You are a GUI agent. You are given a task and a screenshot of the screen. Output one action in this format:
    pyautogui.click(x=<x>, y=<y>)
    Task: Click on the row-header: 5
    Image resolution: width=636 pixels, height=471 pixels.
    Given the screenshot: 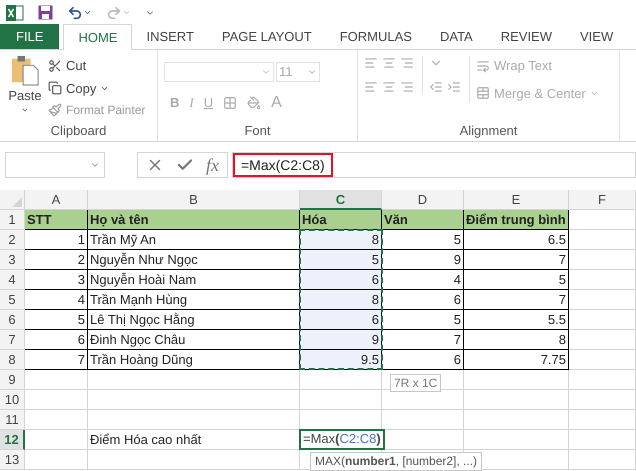 What is the action you would take?
    pyautogui.click(x=12, y=300)
    